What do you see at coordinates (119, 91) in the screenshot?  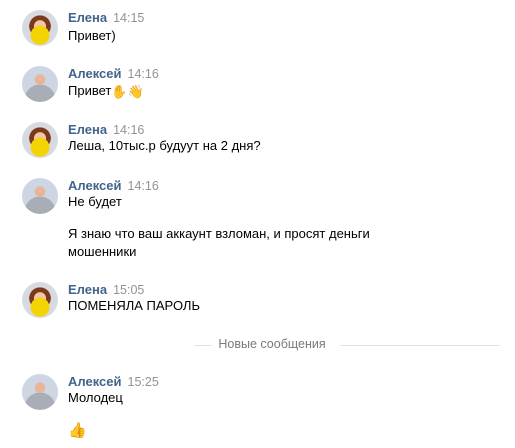 I see `raised-hand-emoji-icon: ✋` at bounding box center [119, 91].